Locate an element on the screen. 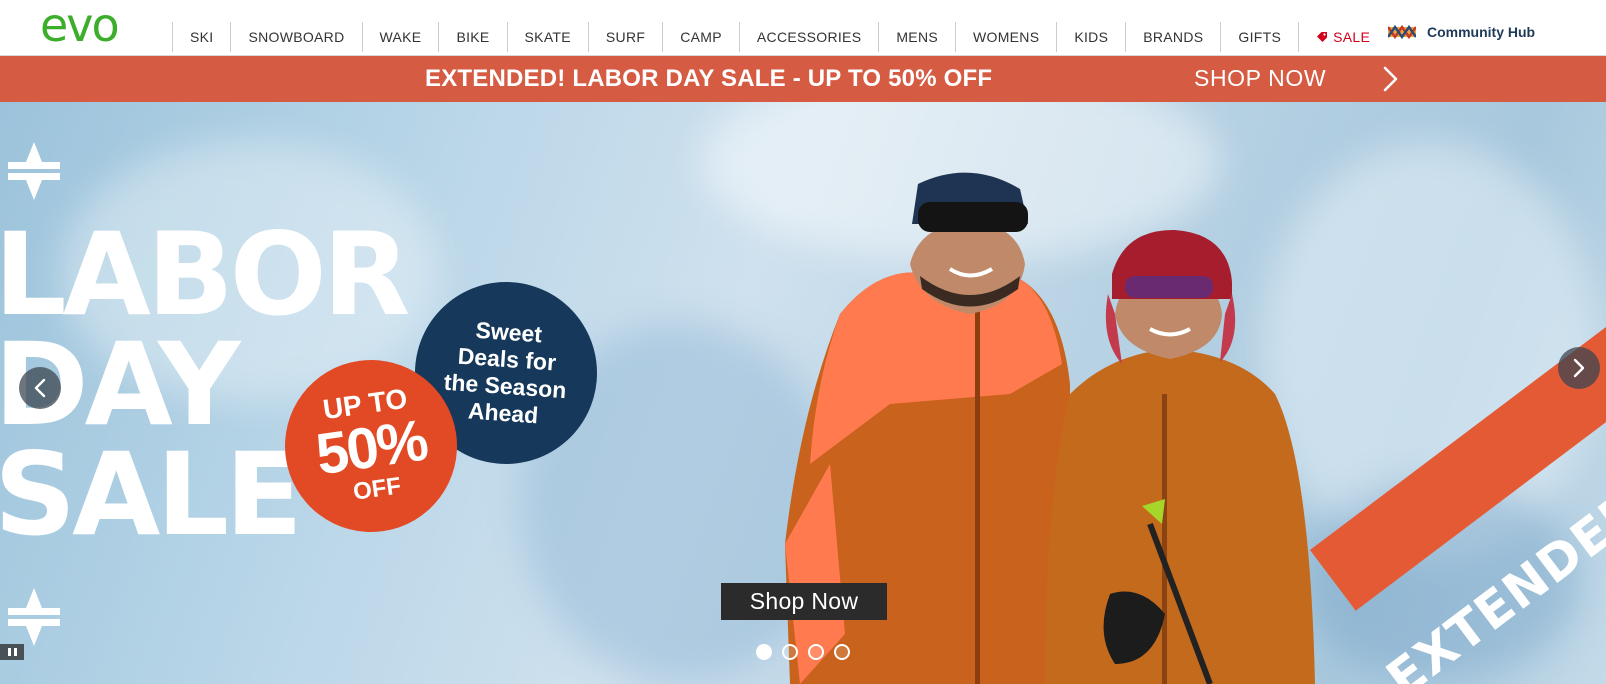  nav-item-label: SKATE is located at coordinates (547, 37).